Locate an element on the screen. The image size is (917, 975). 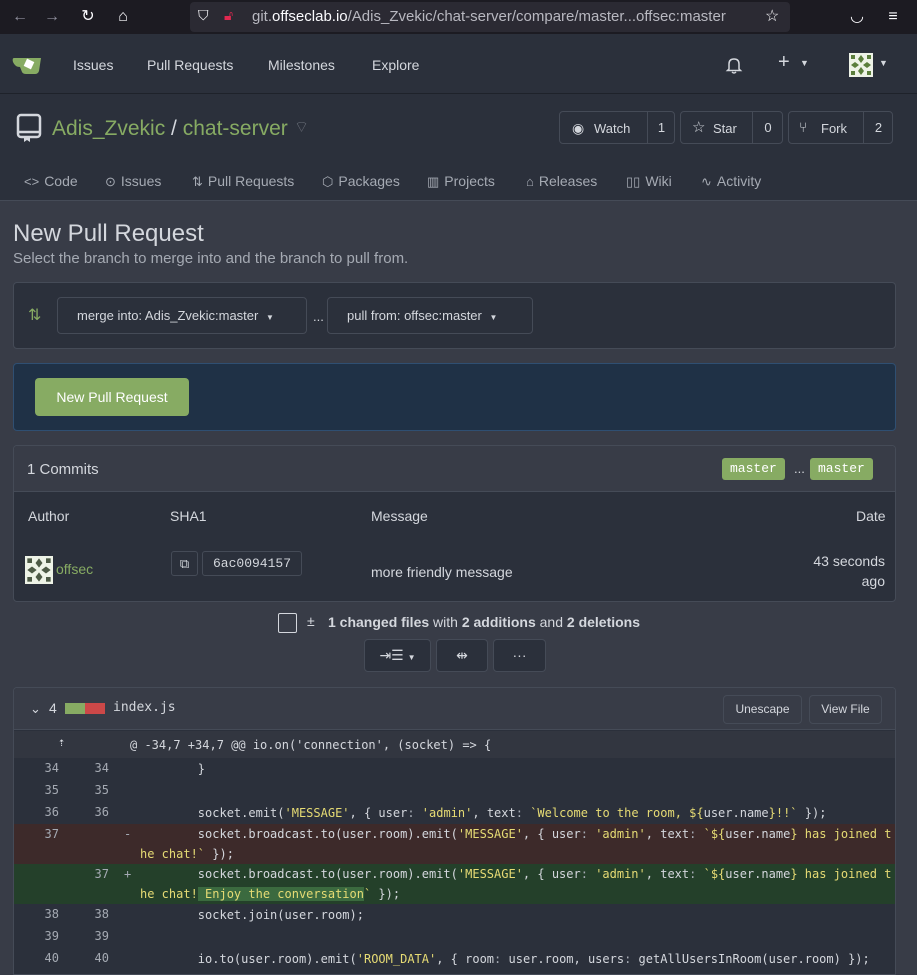
nav-pull-requests: Pull Requests is located at coordinates (190, 65).